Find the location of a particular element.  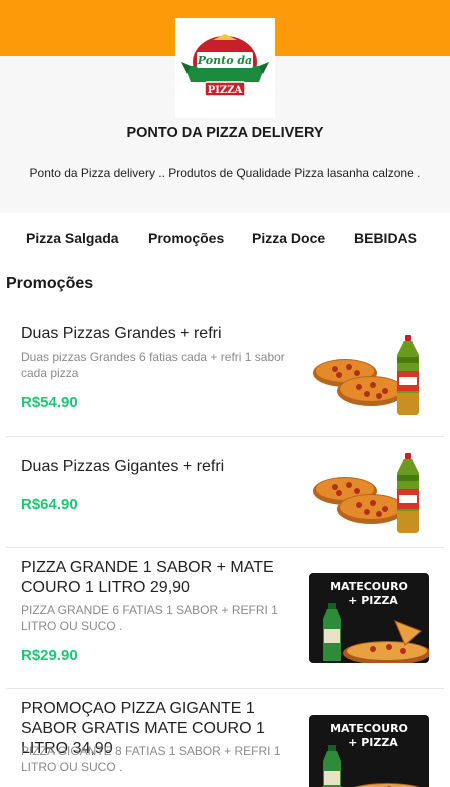

category-tab-promocoes: Promoções is located at coordinates (186, 238).